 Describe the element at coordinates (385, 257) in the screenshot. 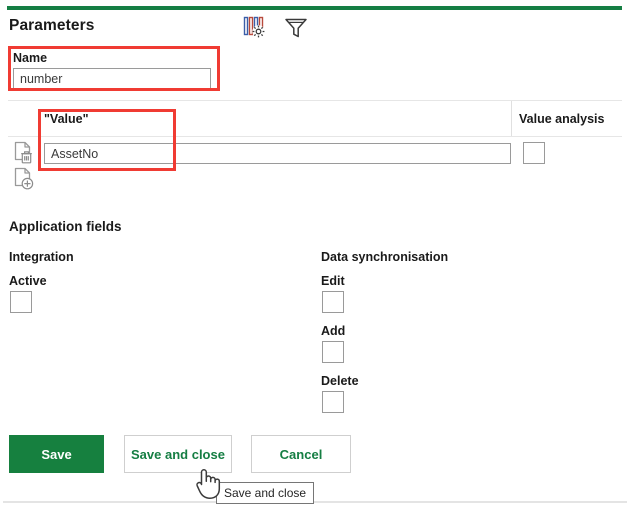

I see `data-synchronisation-title: Data synchronisation` at that location.